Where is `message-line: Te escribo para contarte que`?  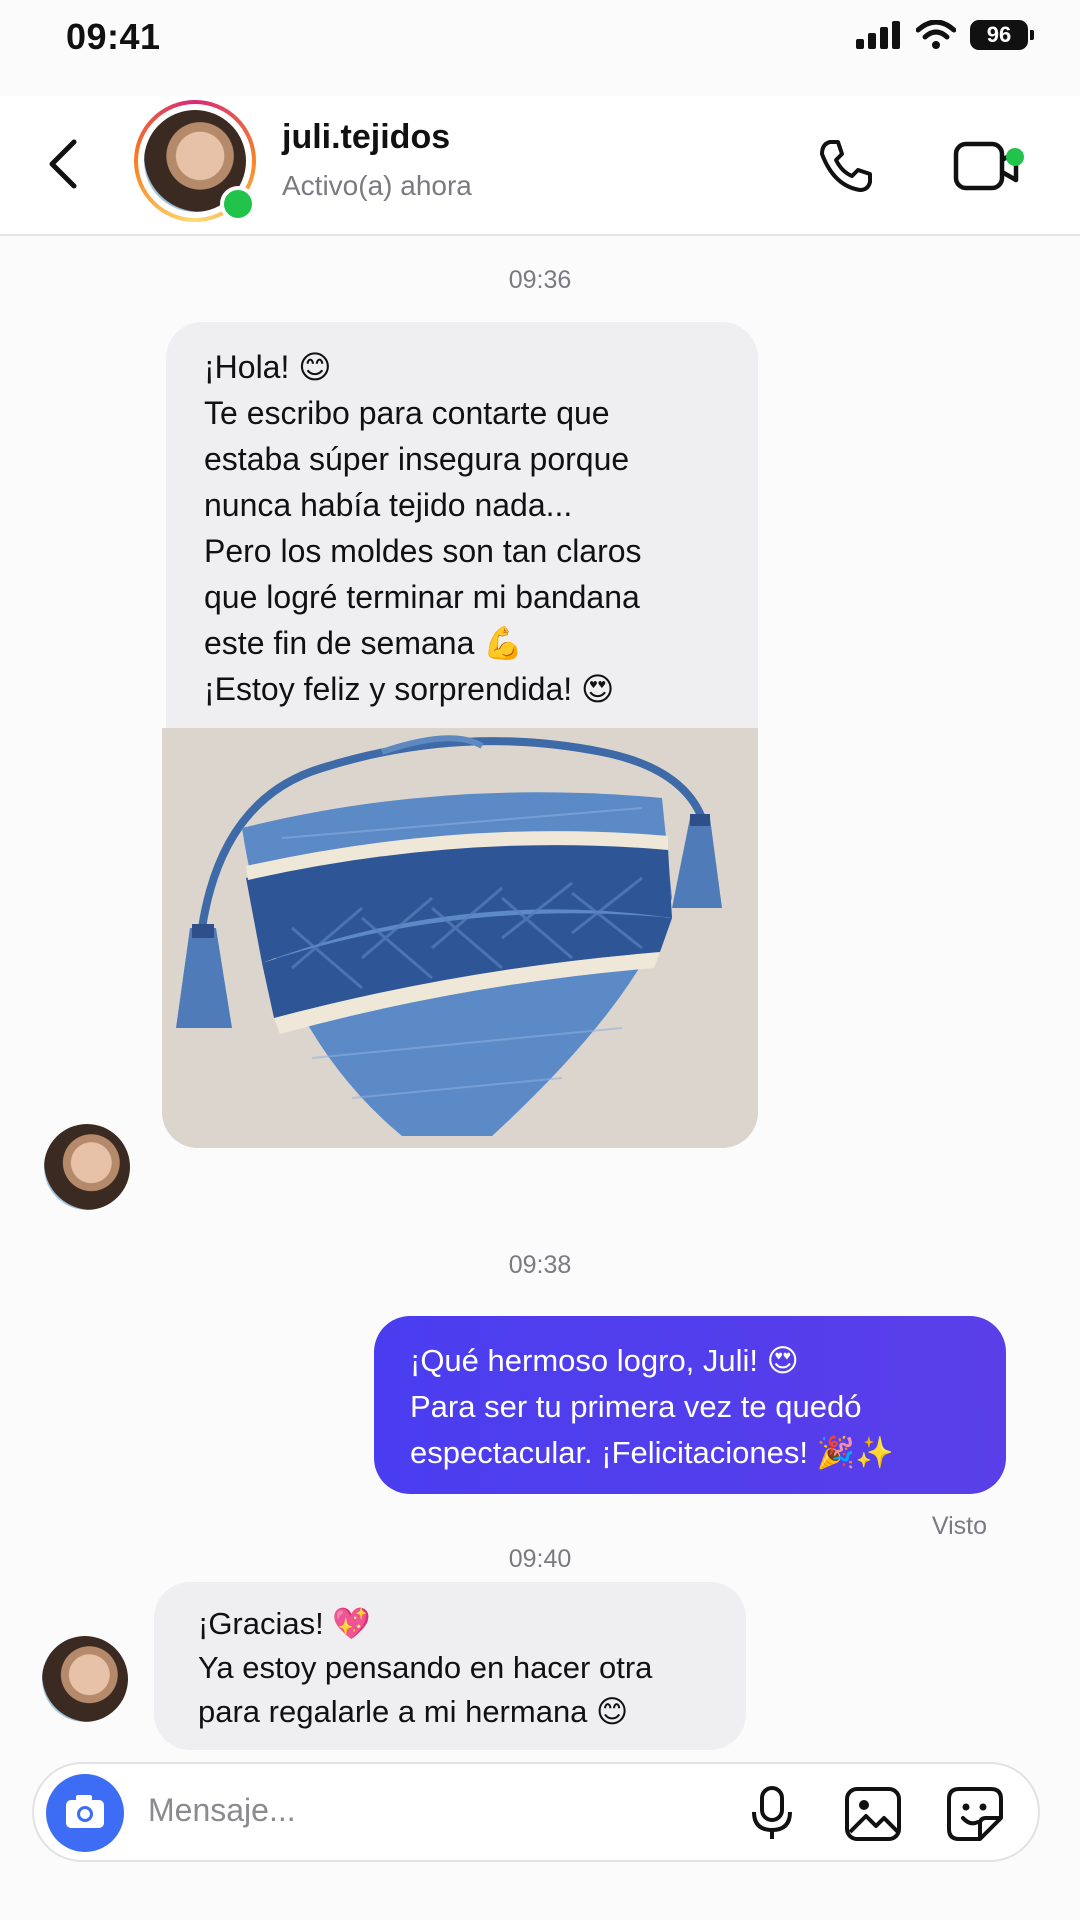
message-line: Te escribo para contarte que is located at coordinates (407, 413).